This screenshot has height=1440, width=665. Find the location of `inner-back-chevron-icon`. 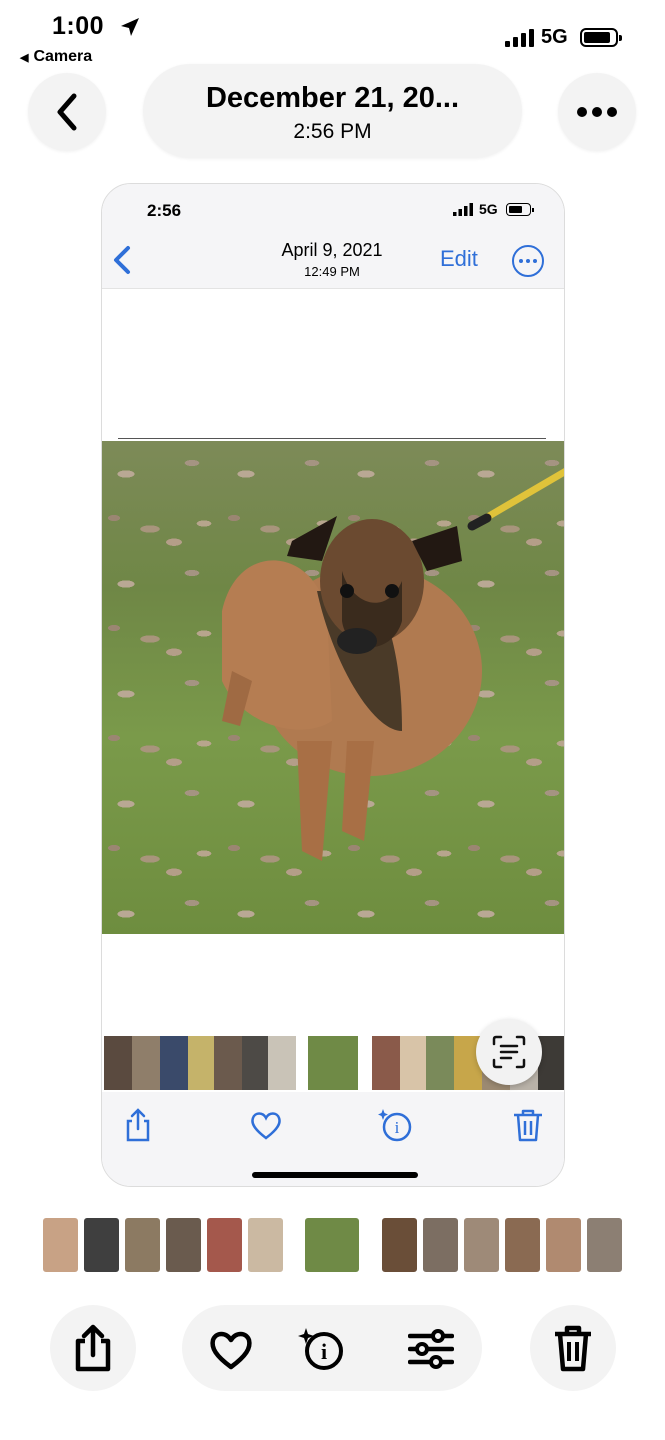

inner-back-chevron-icon is located at coordinates (122, 260).